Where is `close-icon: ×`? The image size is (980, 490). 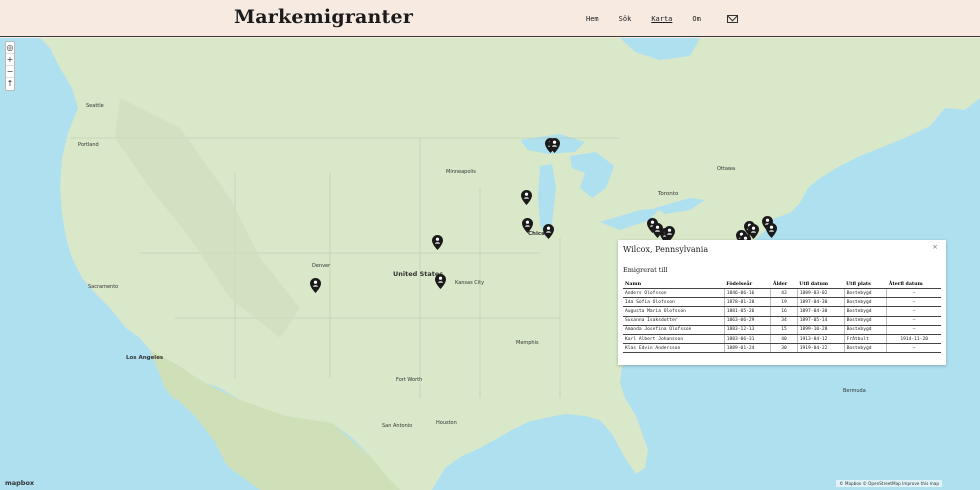 close-icon: × is located at coordinates (935, 247).